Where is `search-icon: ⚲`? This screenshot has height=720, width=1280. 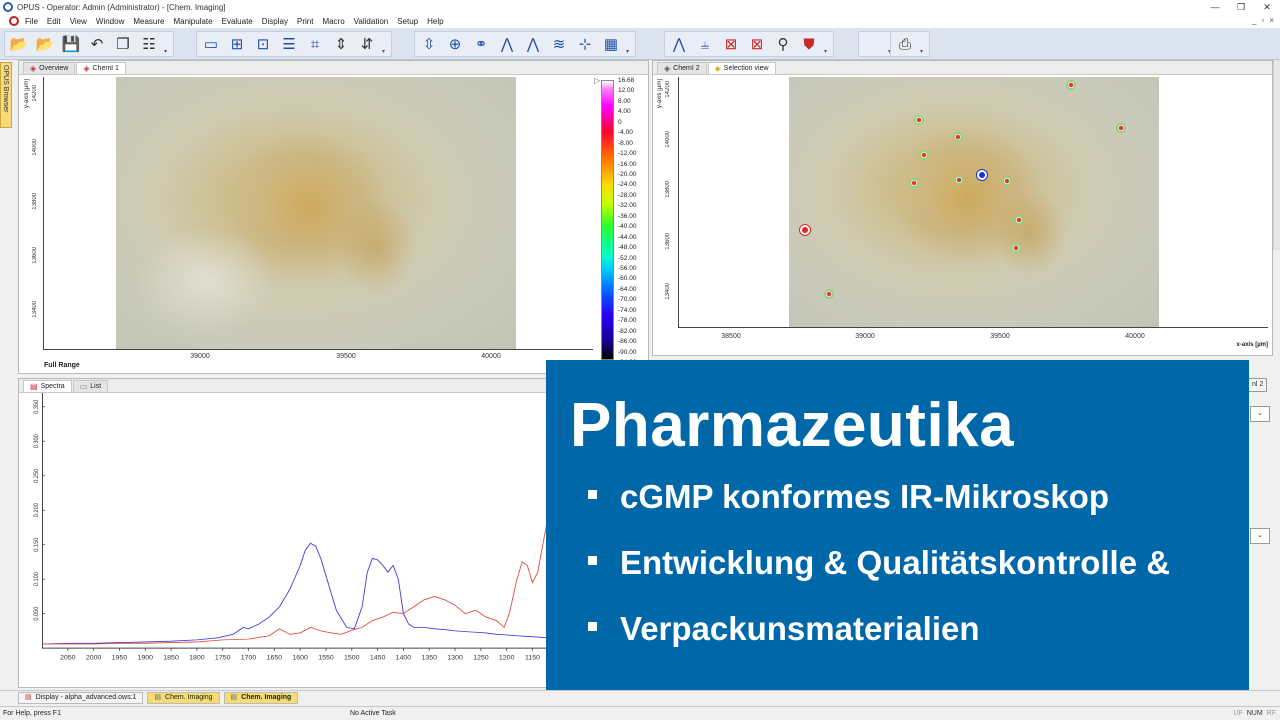 search-icon: ⚲ is located at coordinates (783, 44).